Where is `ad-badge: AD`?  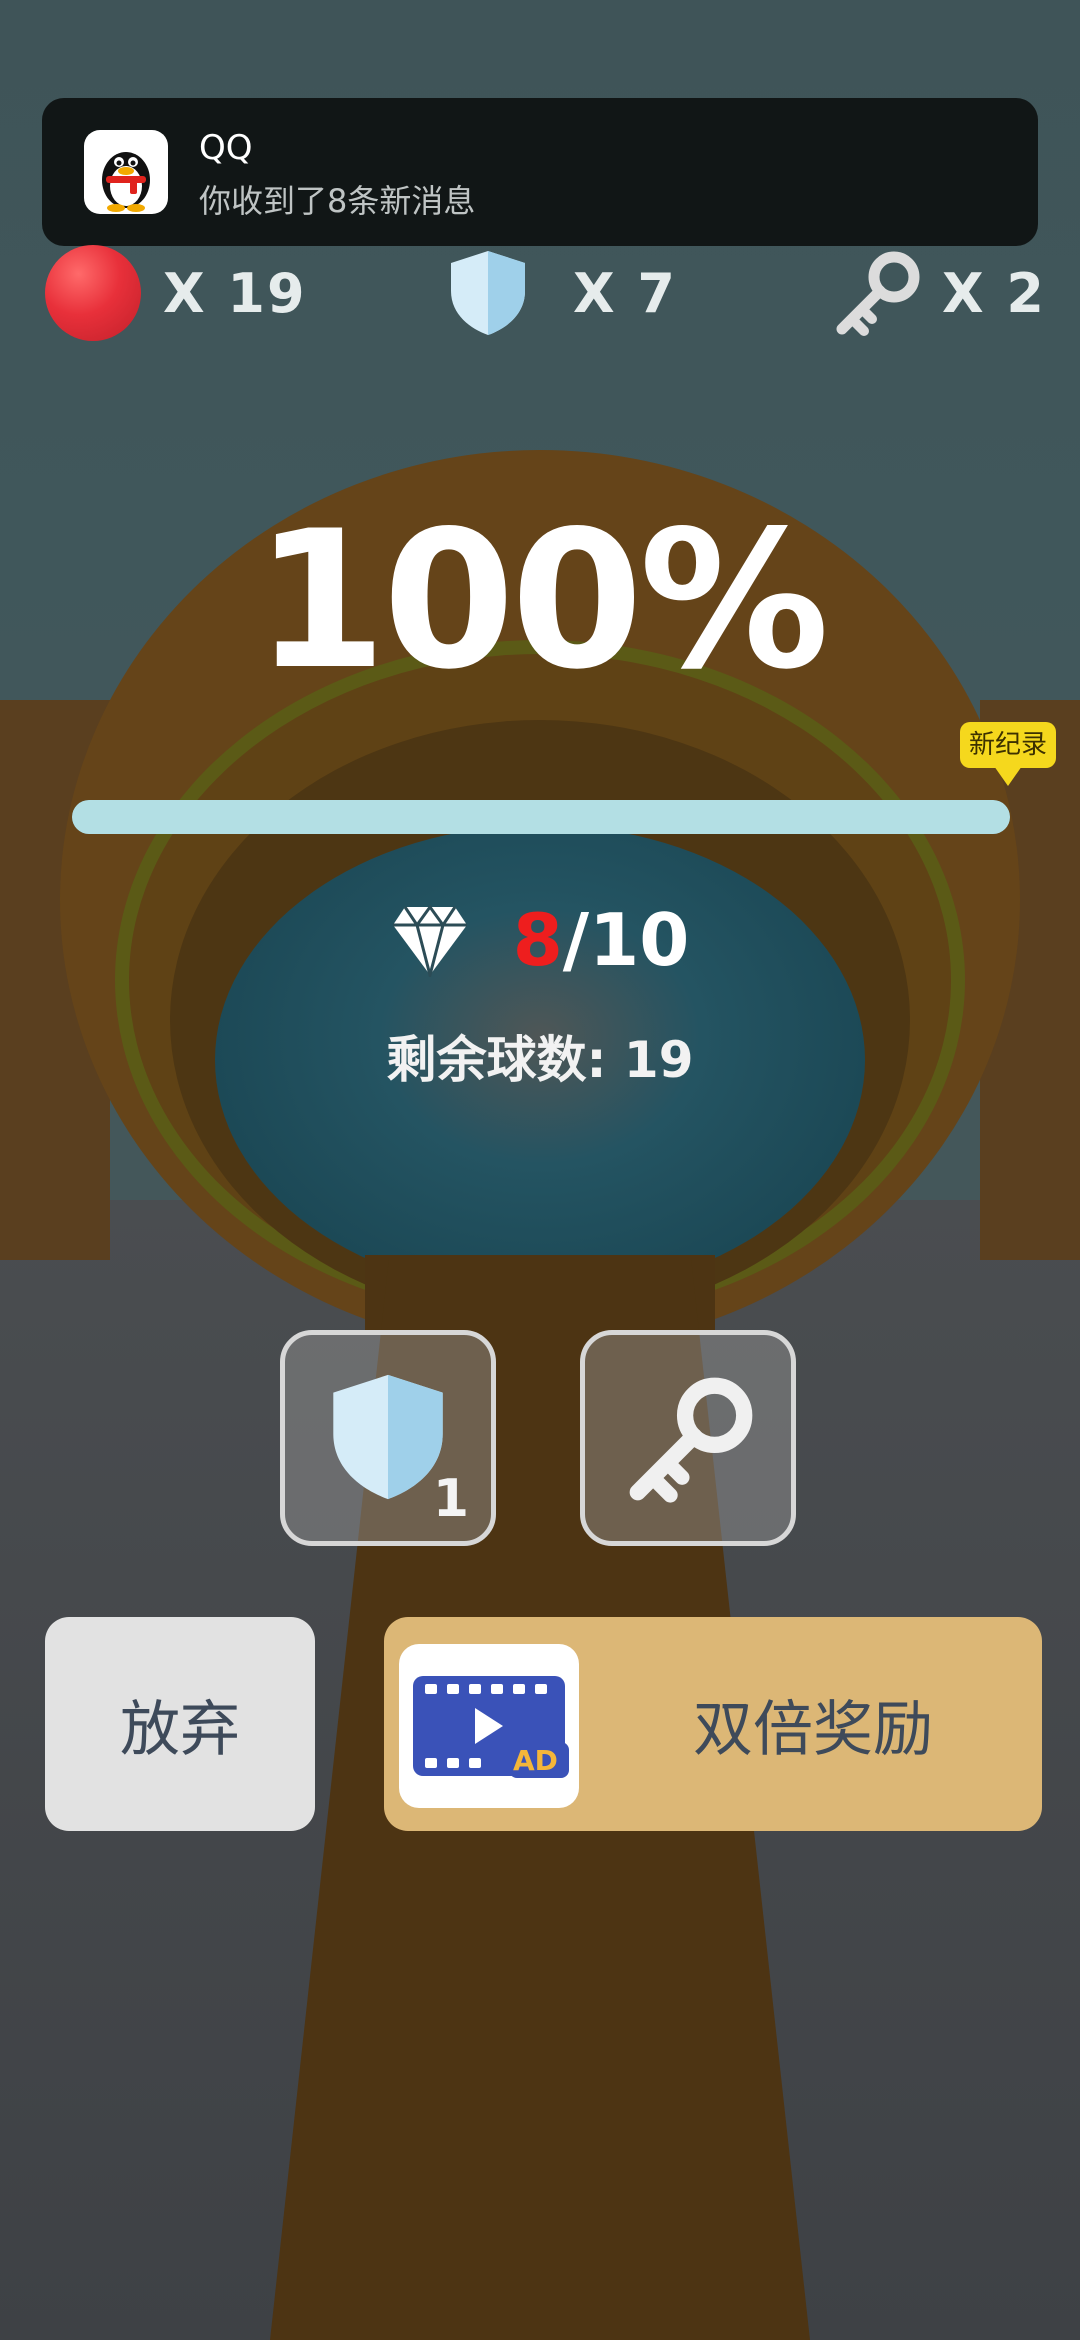 ad-badge: AD is located at coordinates (535, 1760).